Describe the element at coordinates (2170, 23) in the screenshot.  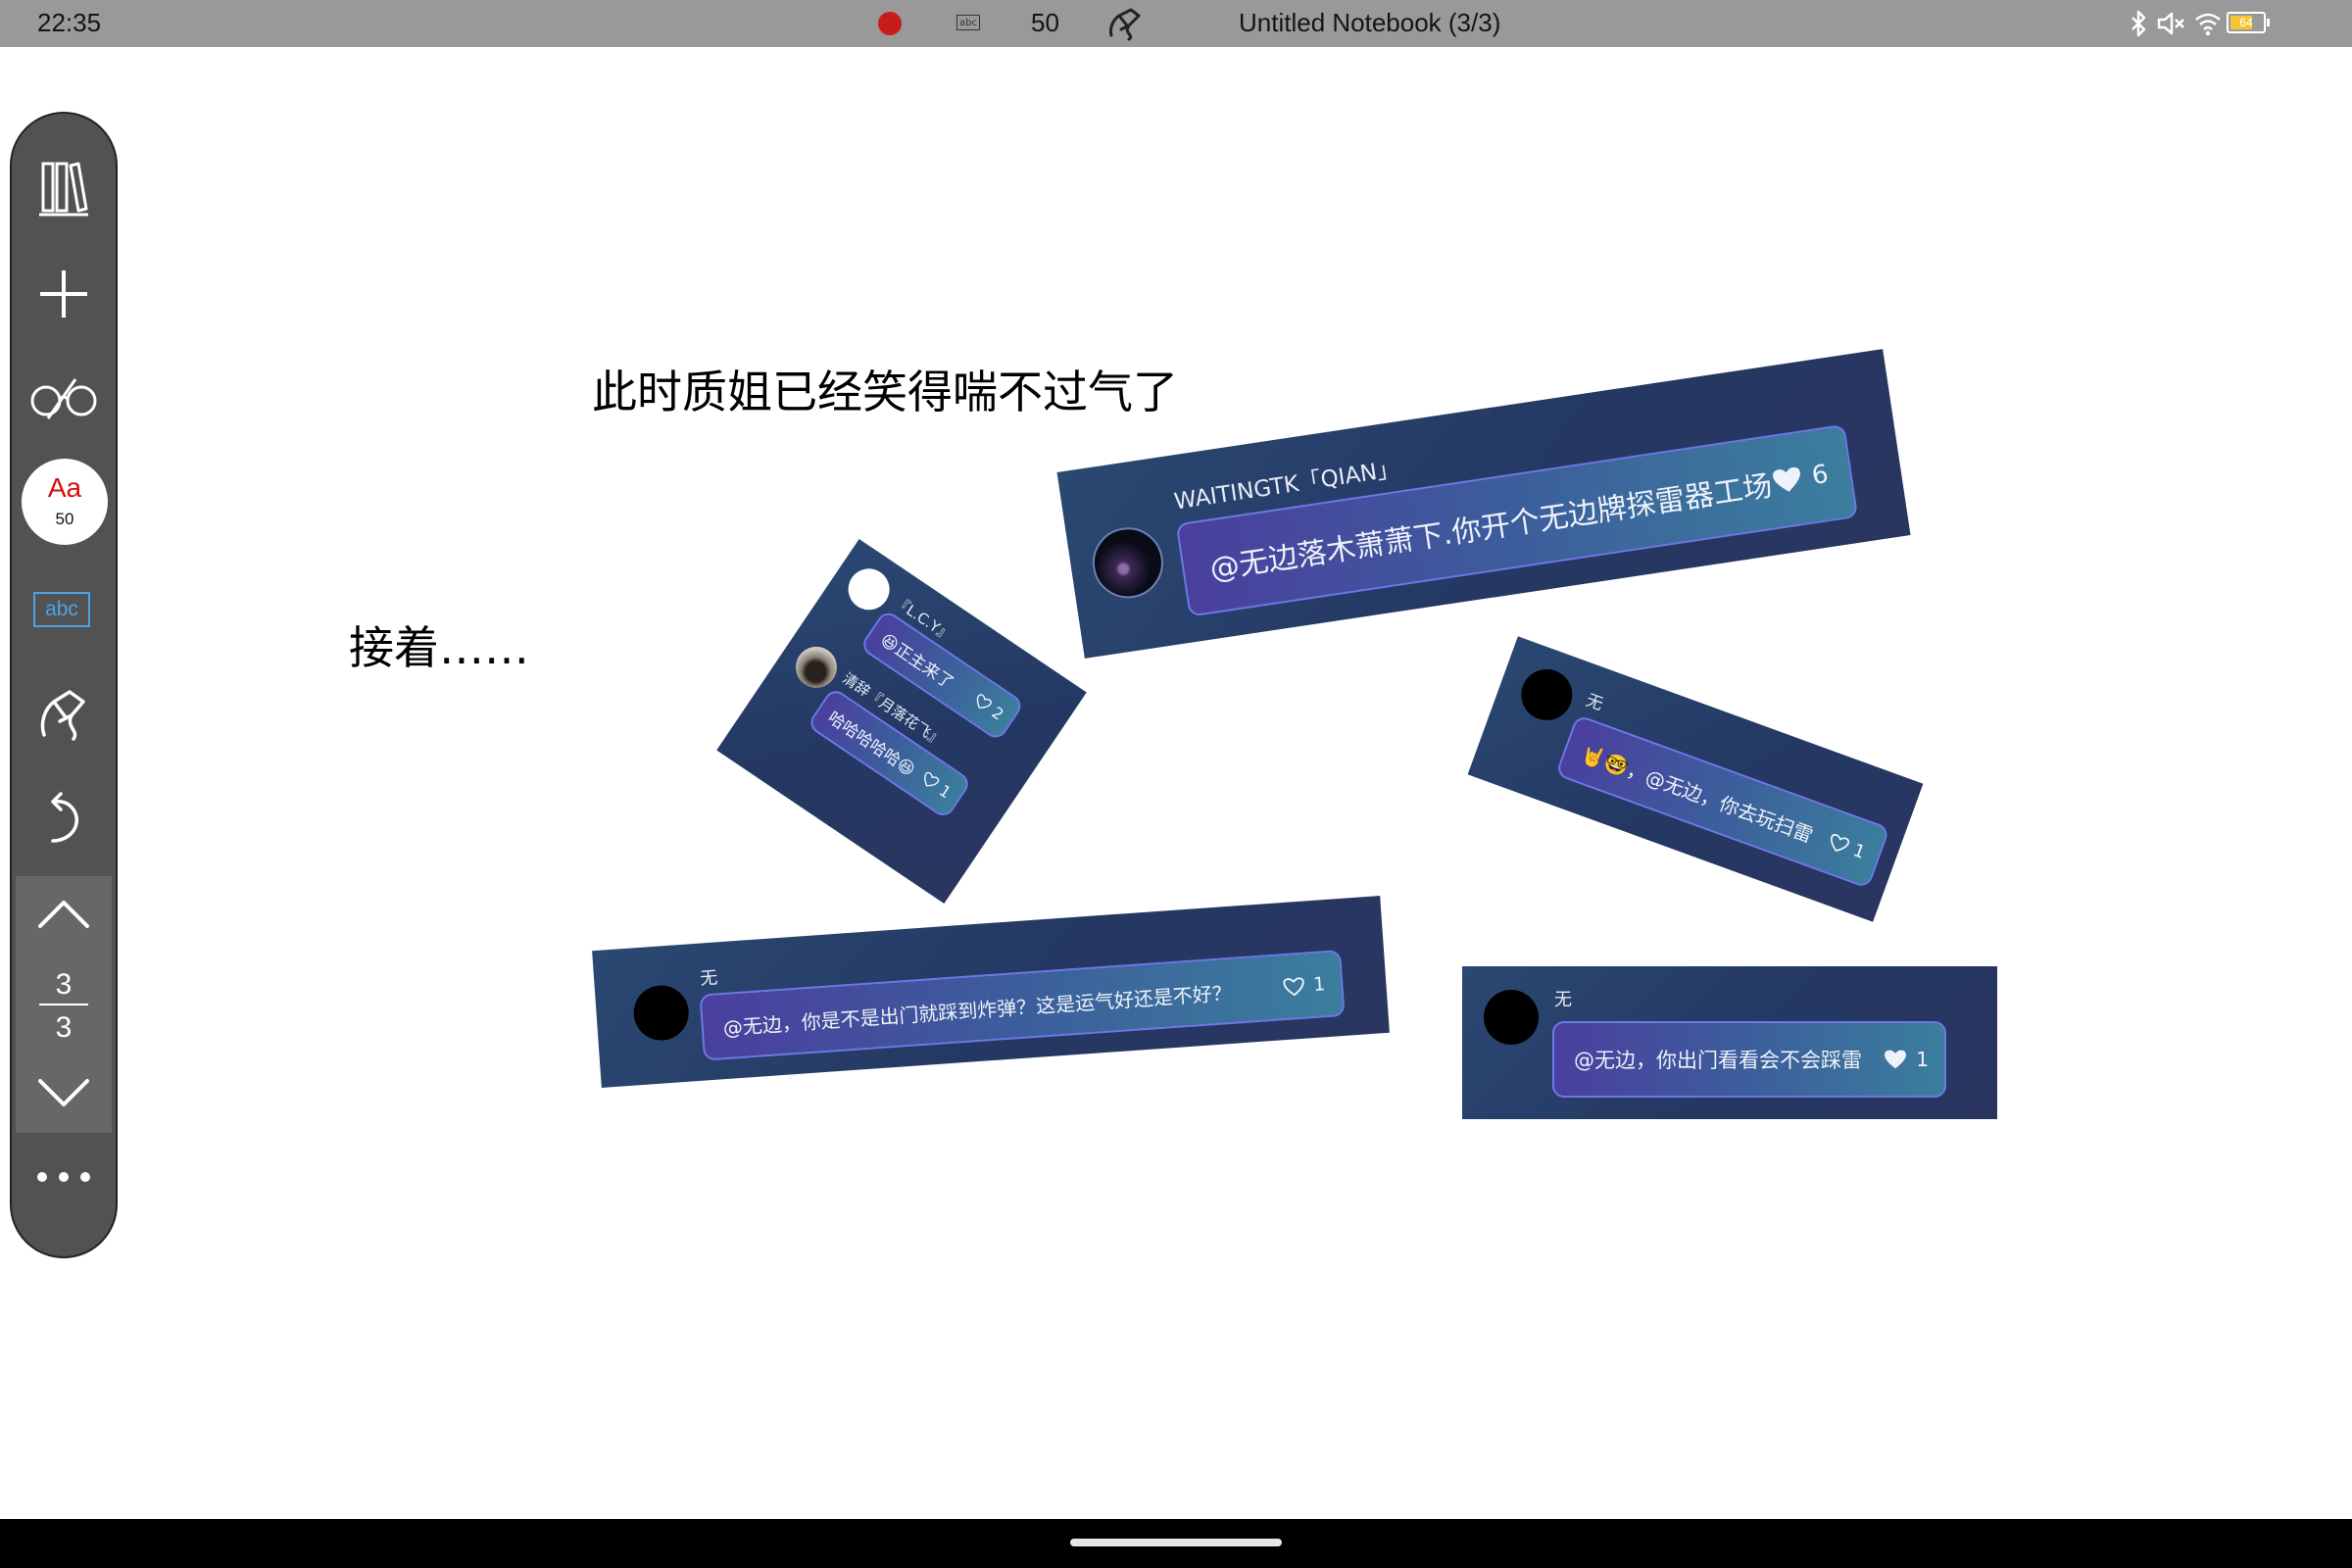
I see `mute-icon` at that location.